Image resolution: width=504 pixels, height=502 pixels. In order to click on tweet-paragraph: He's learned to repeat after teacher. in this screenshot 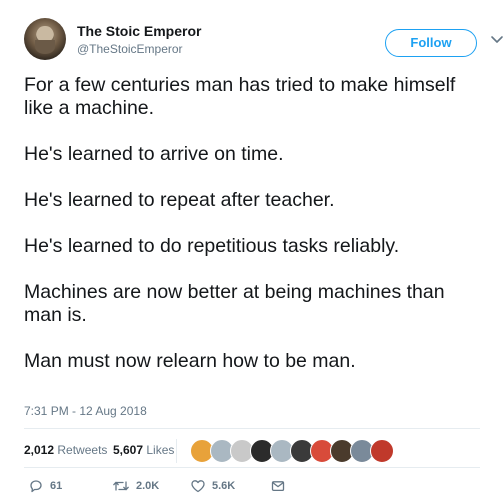, I will do `click(179, 200)`.